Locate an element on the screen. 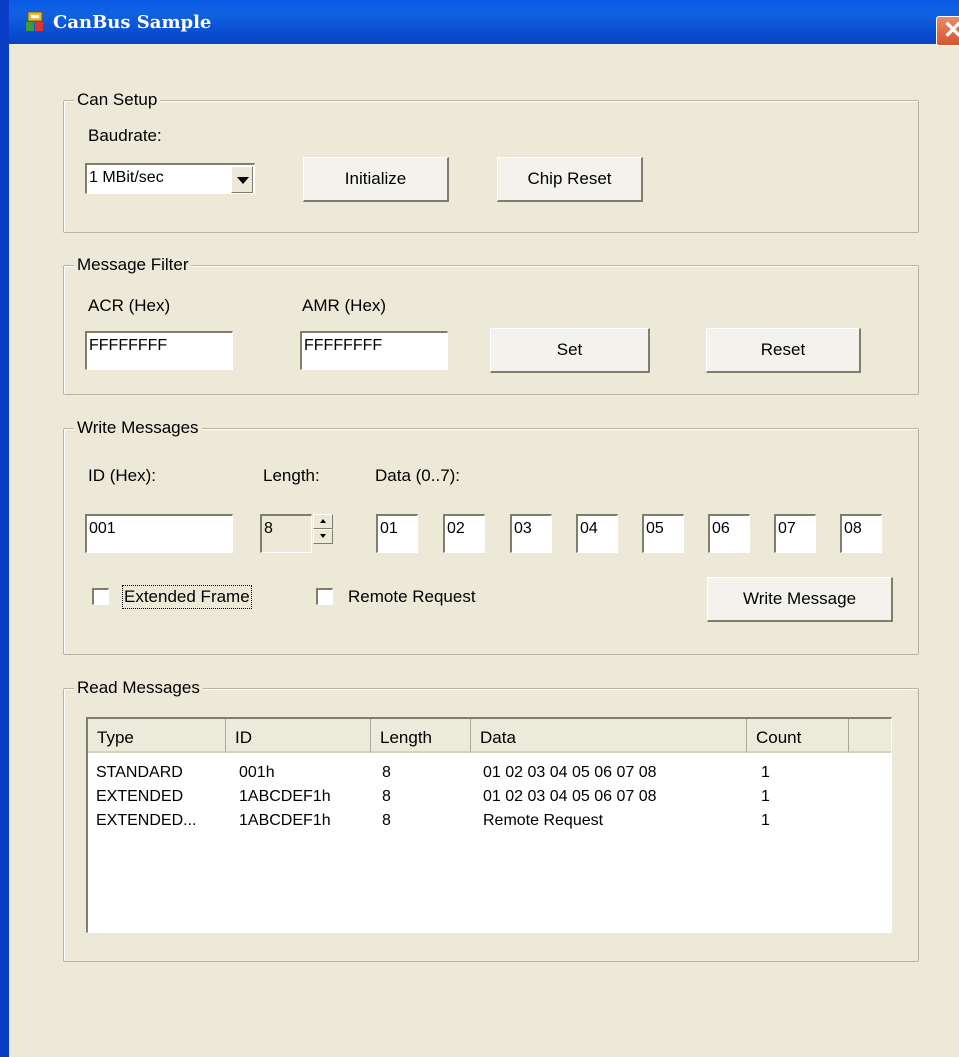 The width and height of the screenshot is (959, 1057). extended-frame-label: Extended Frame is located at coordinates (187, 597).